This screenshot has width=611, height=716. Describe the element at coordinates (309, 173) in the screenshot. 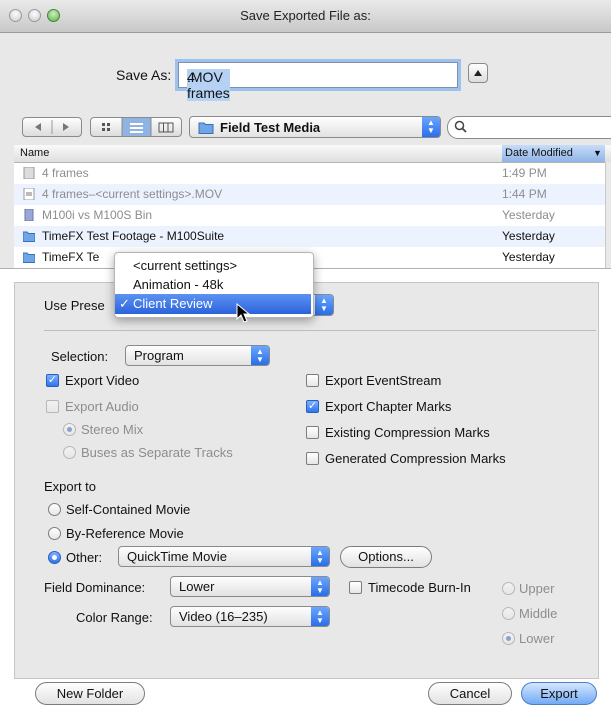

I see `list-item: 4 frames 1:49 PM` at that location.